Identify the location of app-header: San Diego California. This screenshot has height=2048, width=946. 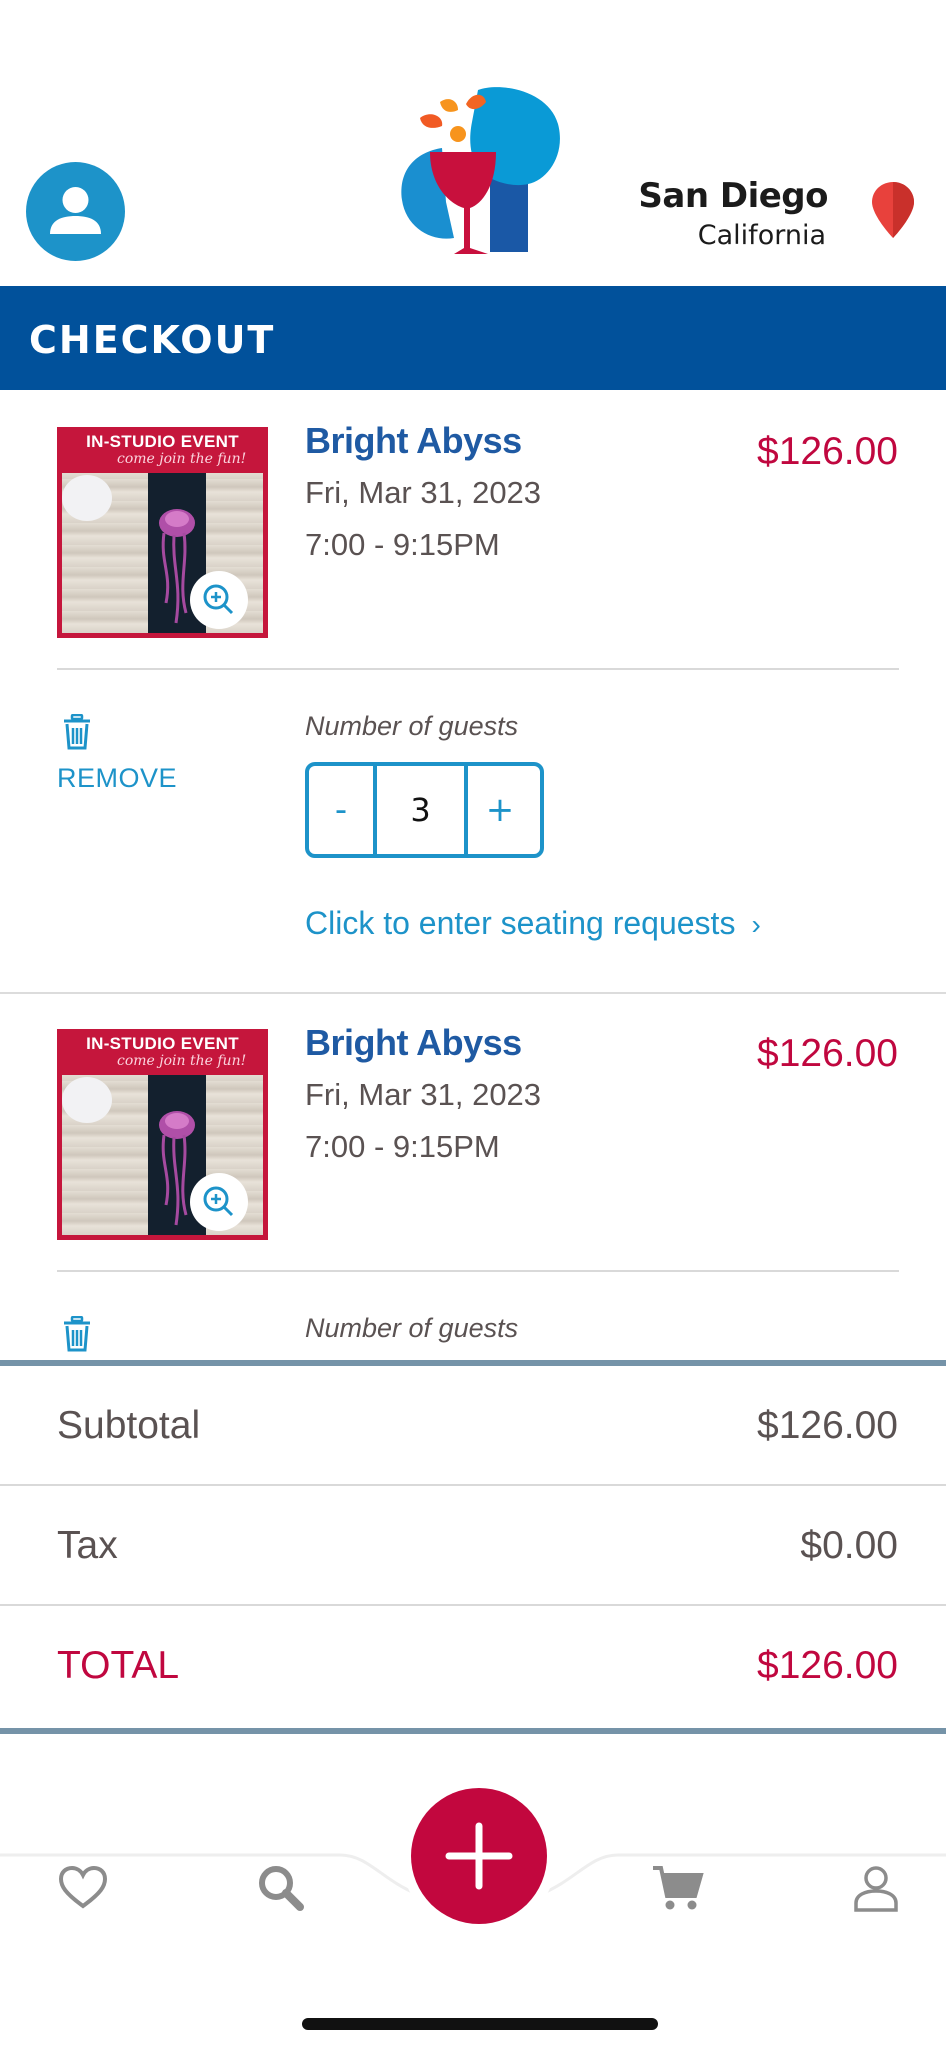
(473, 143).